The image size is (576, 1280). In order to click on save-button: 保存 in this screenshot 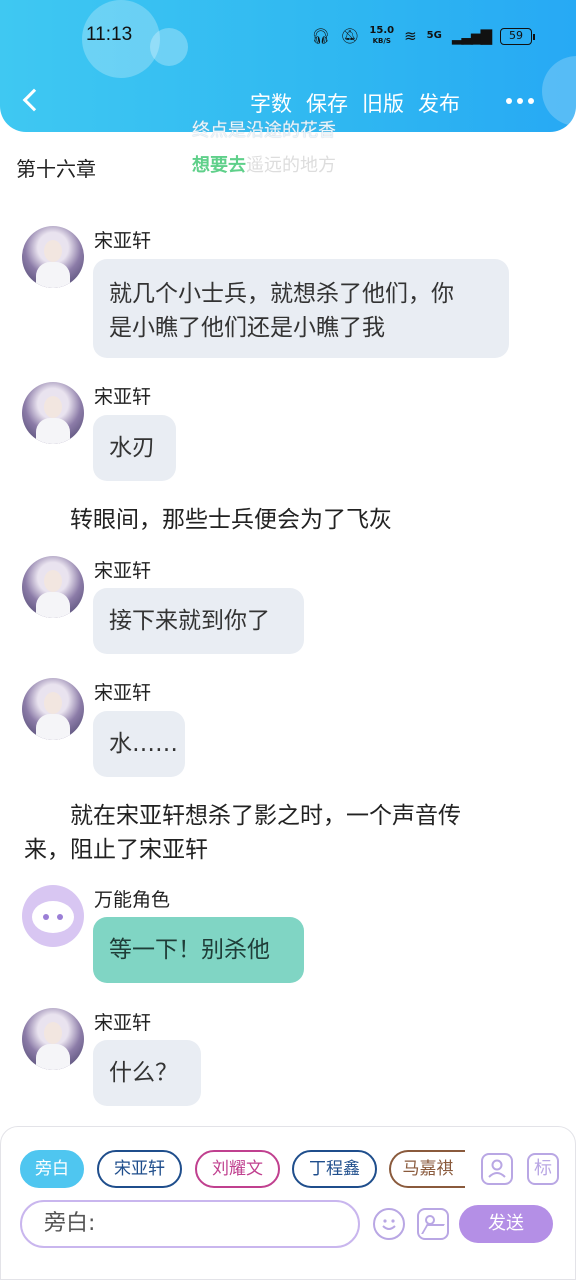, I will do `click(327, 103)`.